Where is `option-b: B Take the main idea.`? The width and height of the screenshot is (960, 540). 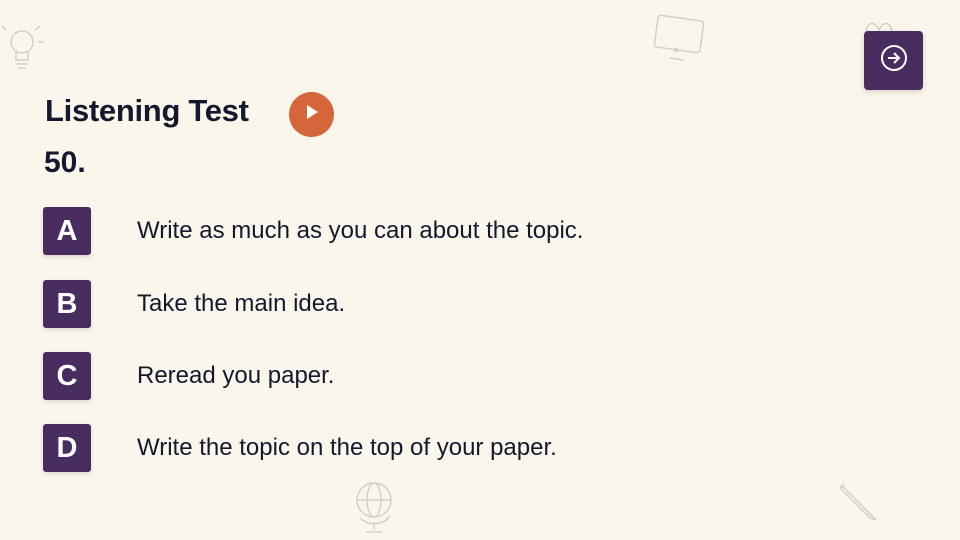
option-b: B Take the main idea. is located at coordinates (393, 304).